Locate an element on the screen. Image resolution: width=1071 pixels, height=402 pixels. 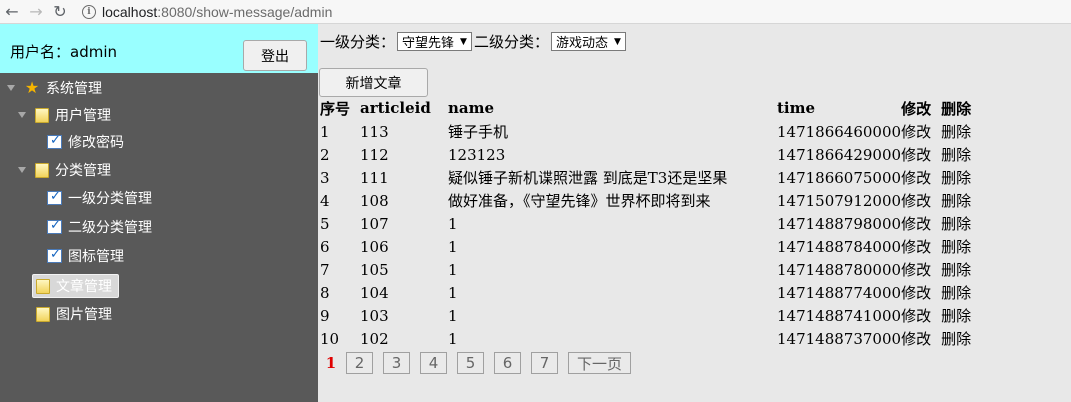
tree-item-change-password: 修改密码 is located at coordinates (85, 142).